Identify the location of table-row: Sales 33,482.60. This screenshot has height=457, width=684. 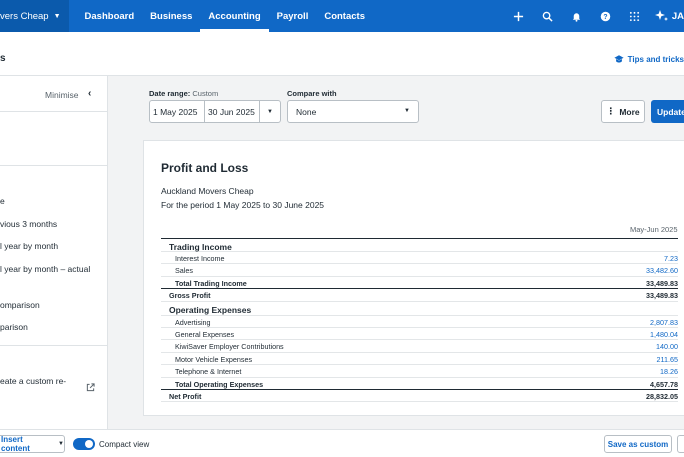
(419, 270).